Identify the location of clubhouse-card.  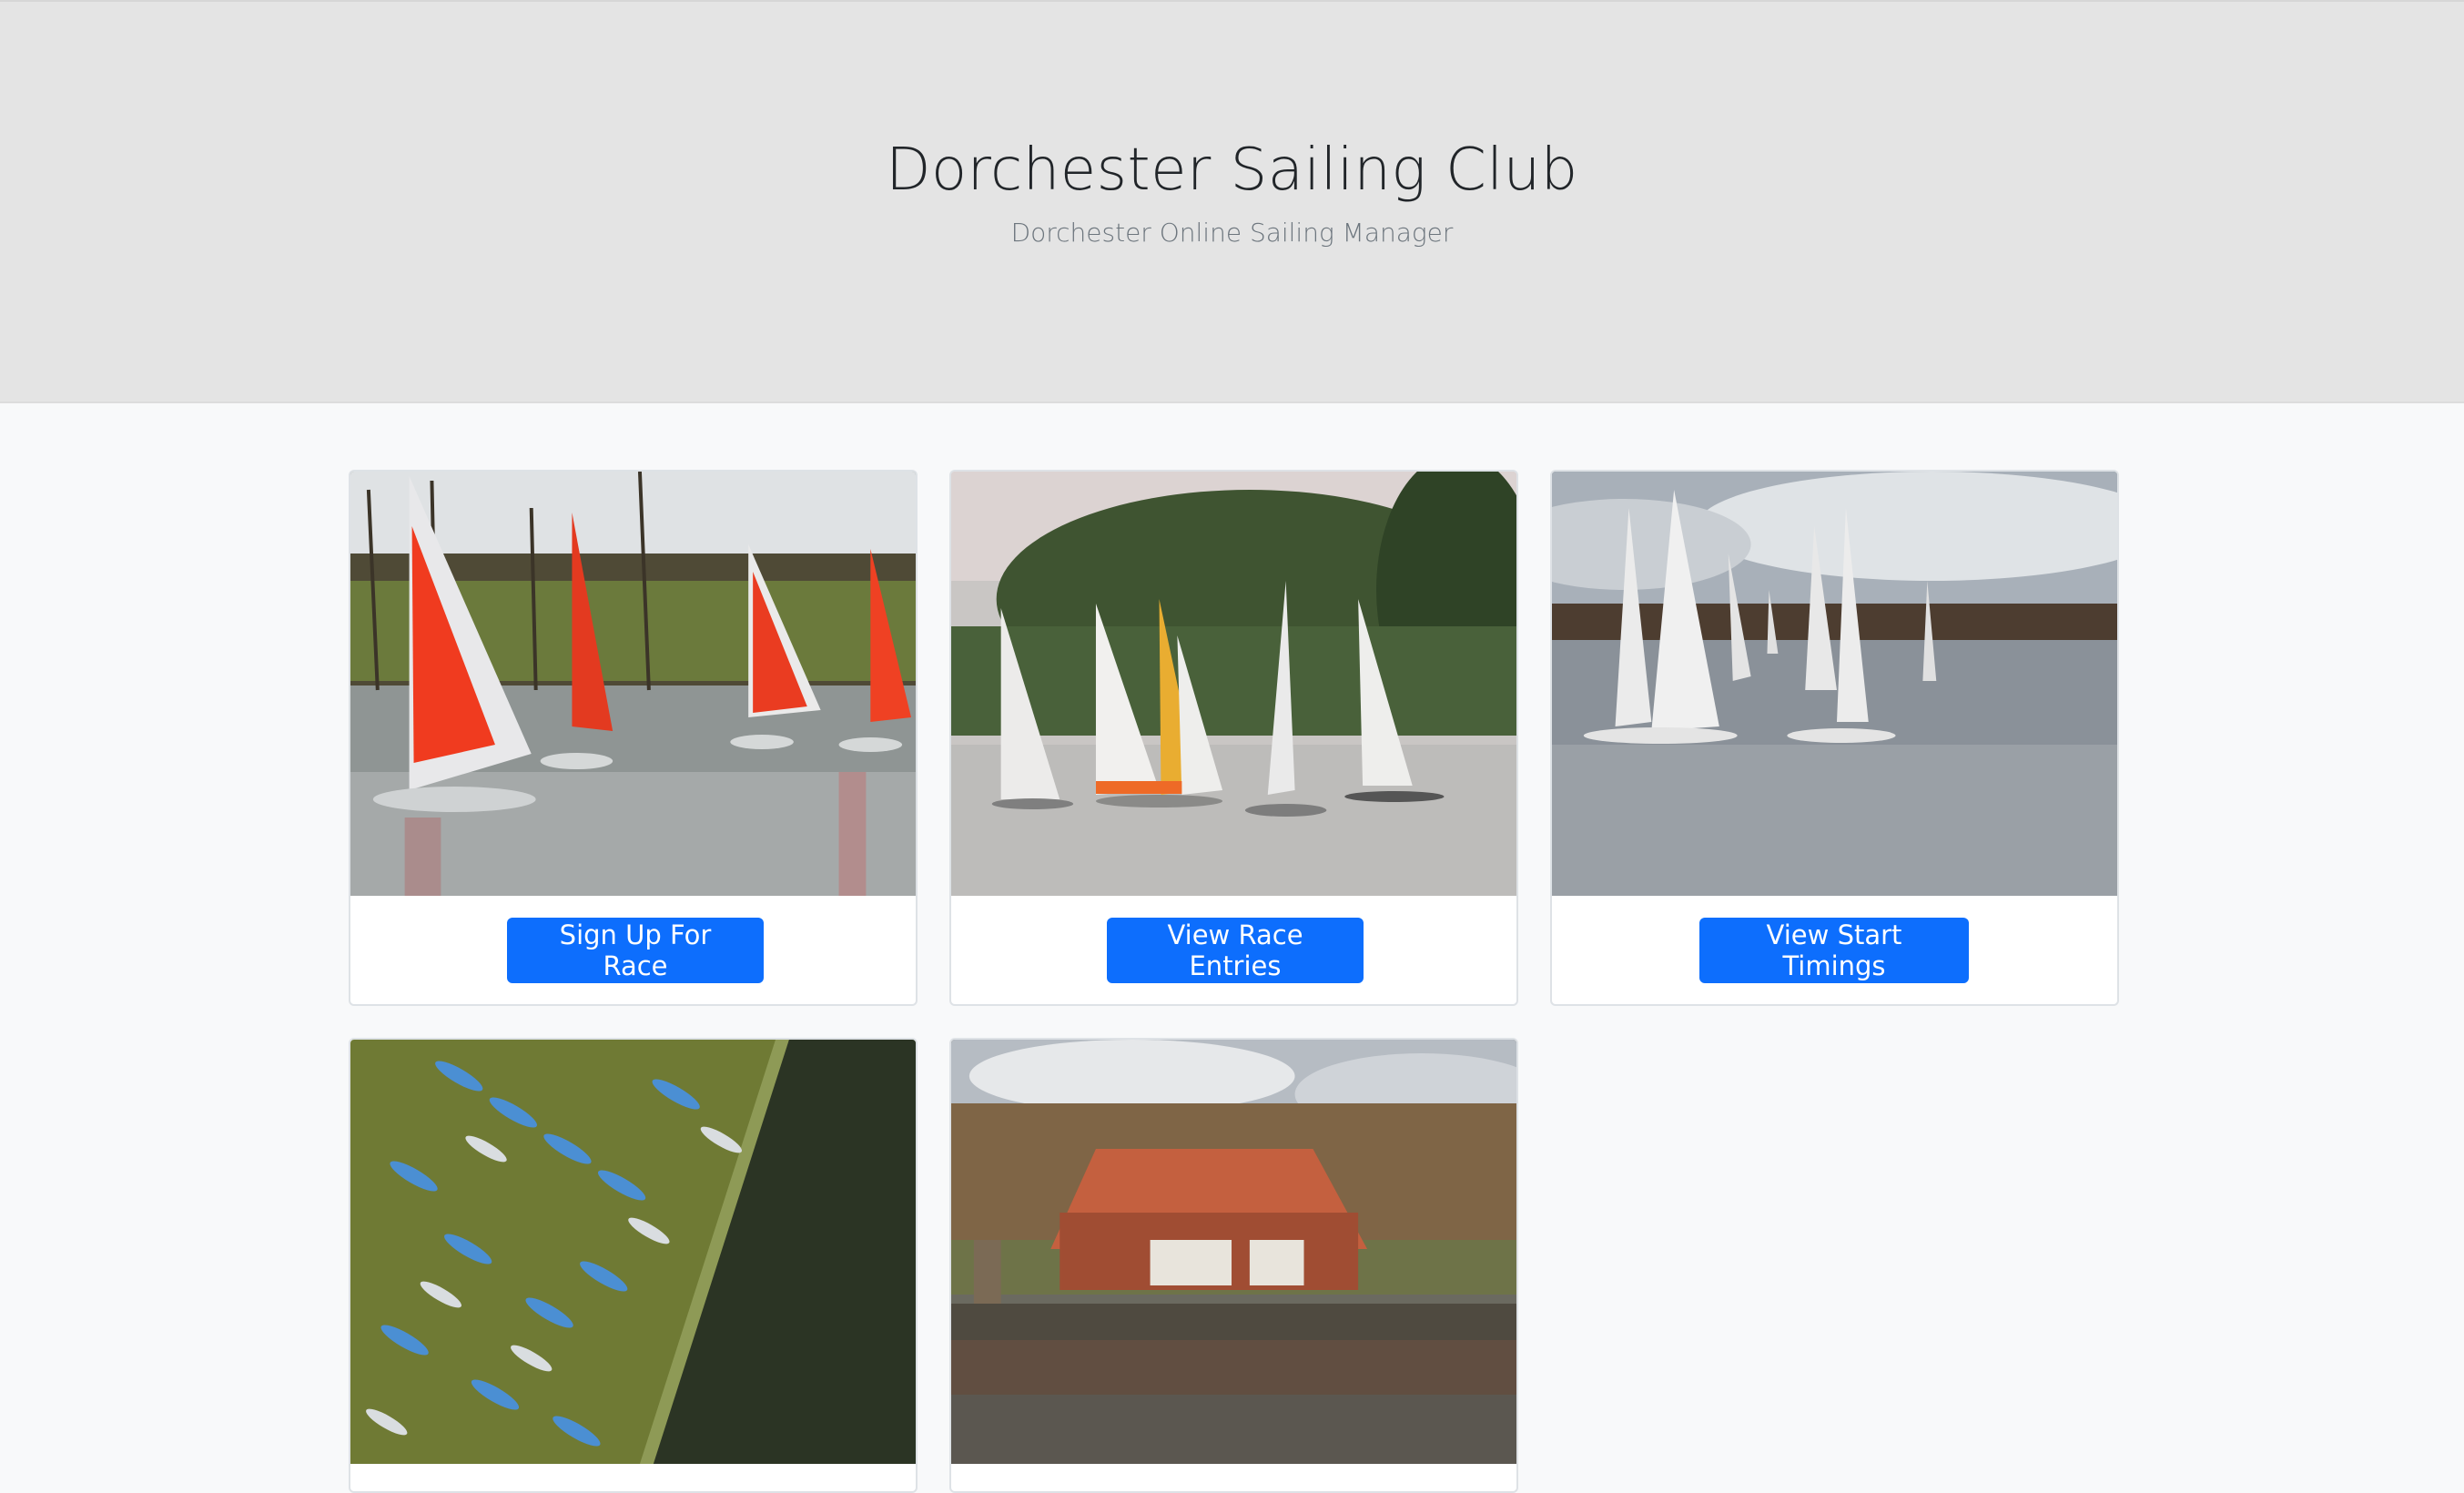
(1233, 1266).